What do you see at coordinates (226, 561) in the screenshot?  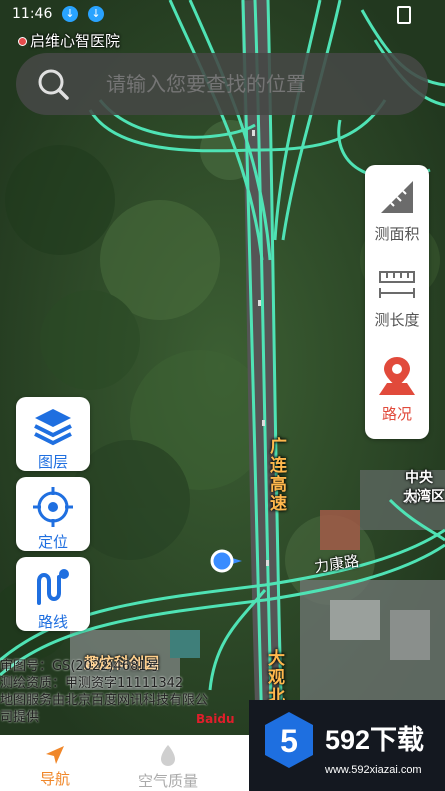 I see `current-location-icon` at bounding box center [226, 561].